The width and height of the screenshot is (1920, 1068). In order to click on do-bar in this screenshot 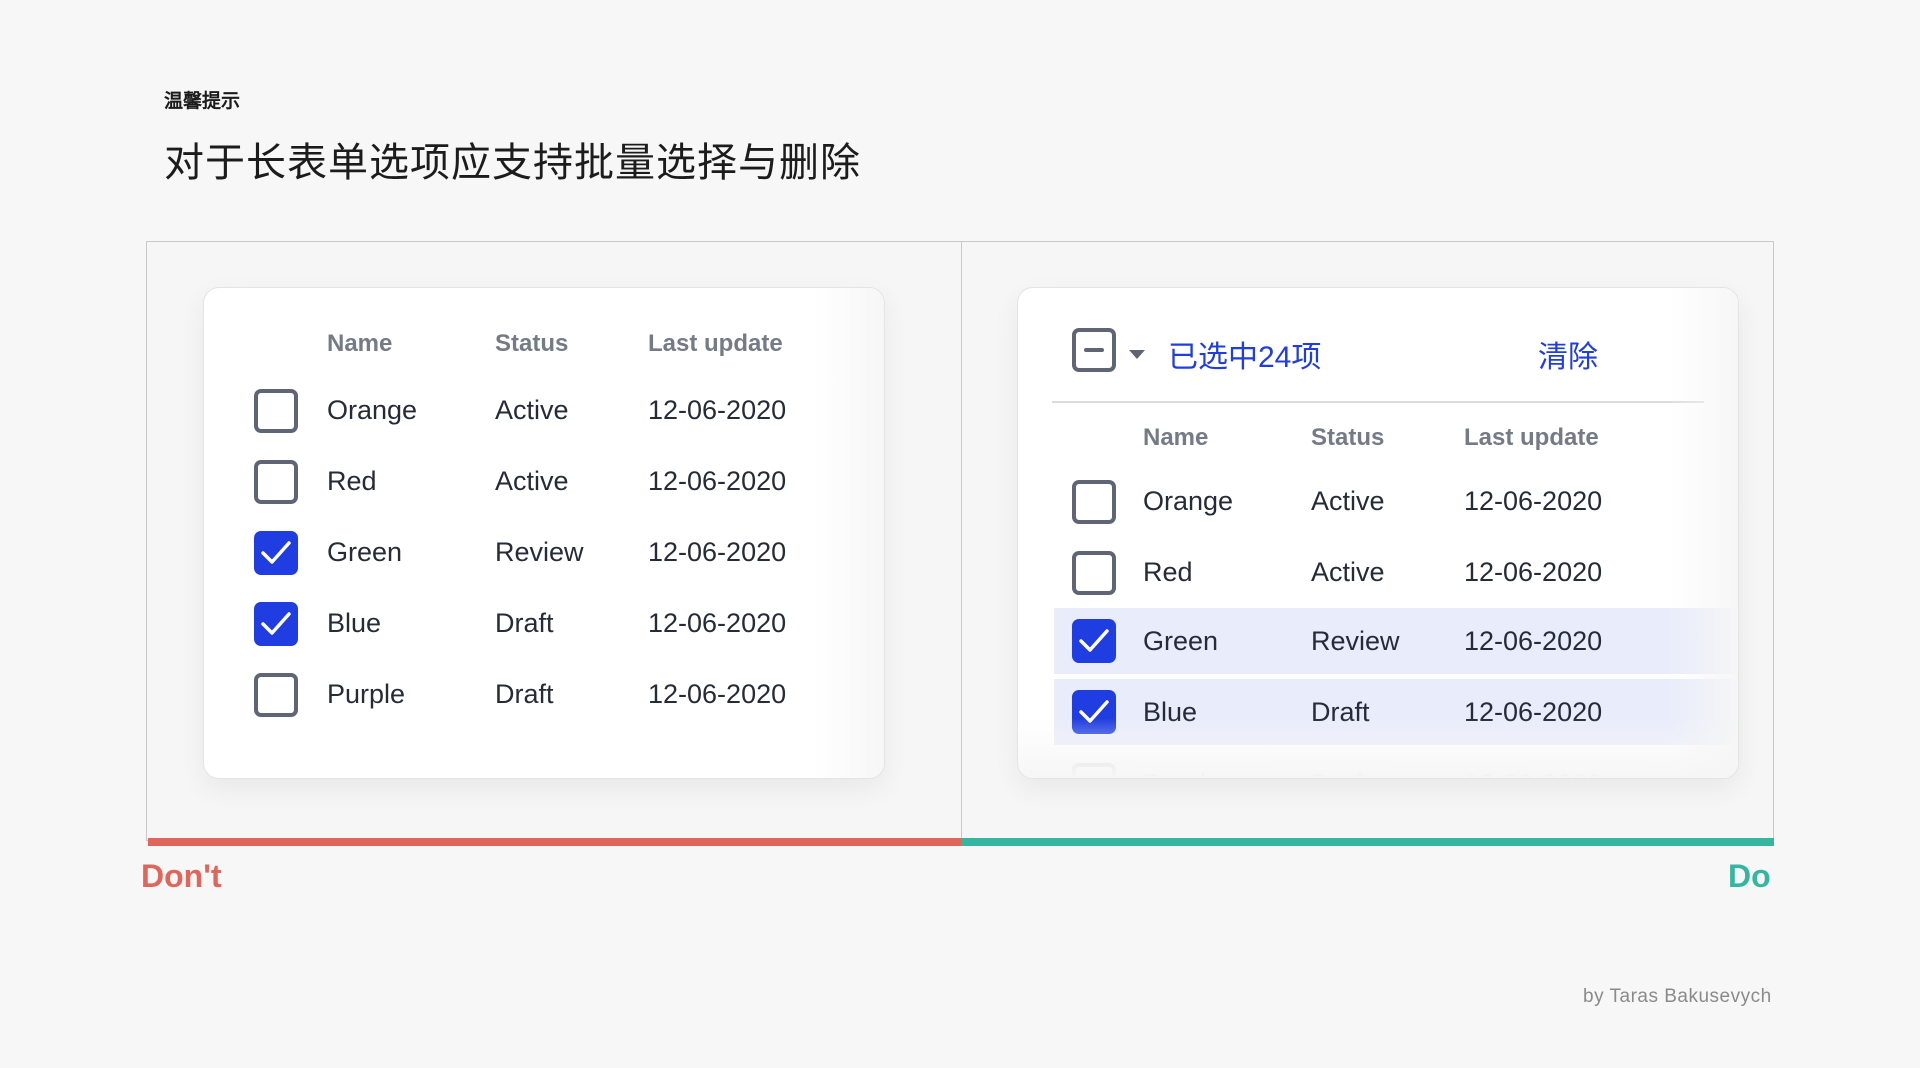, I will do `click(1367, 842)`.